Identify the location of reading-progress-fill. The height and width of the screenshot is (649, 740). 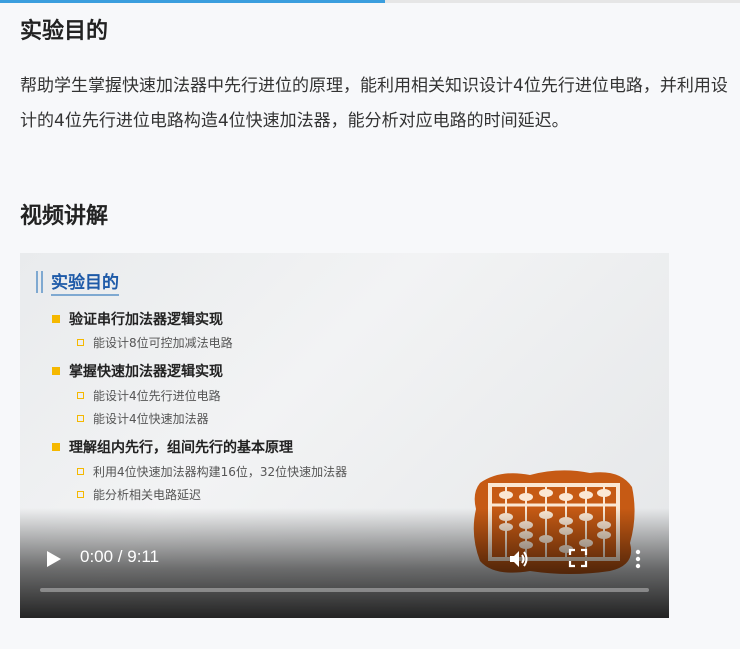
(192, 1).